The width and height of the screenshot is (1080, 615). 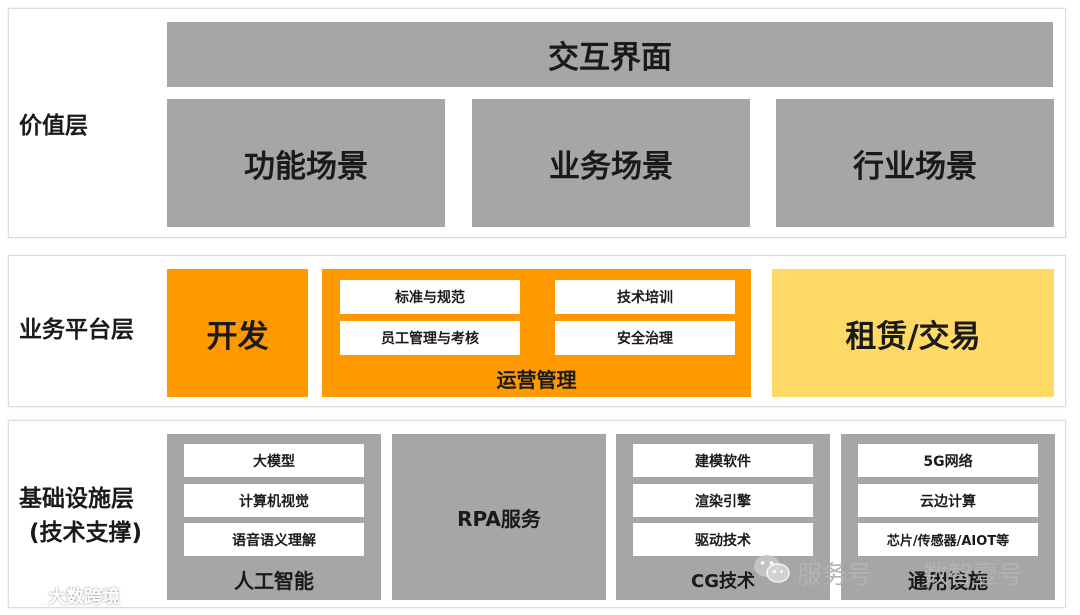 I want to click on interaction-interface-box: 交互界面, so click(x=610, y=54).